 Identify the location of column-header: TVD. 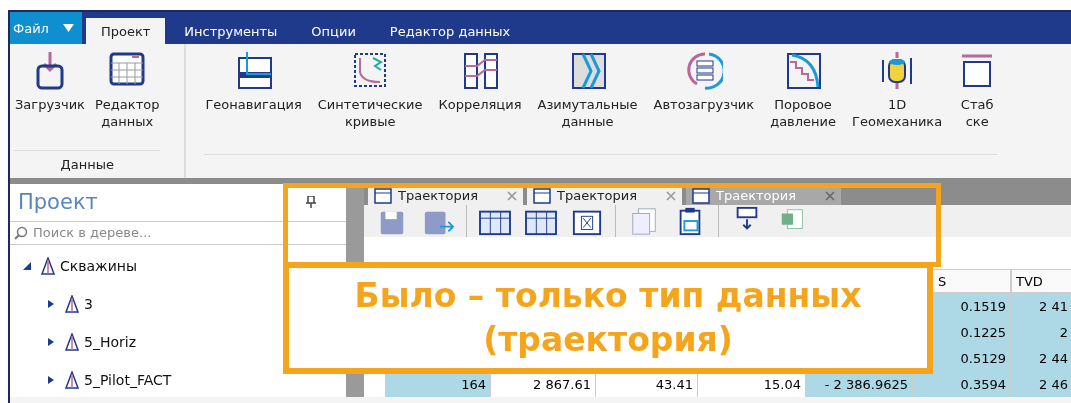
(1041, 281).